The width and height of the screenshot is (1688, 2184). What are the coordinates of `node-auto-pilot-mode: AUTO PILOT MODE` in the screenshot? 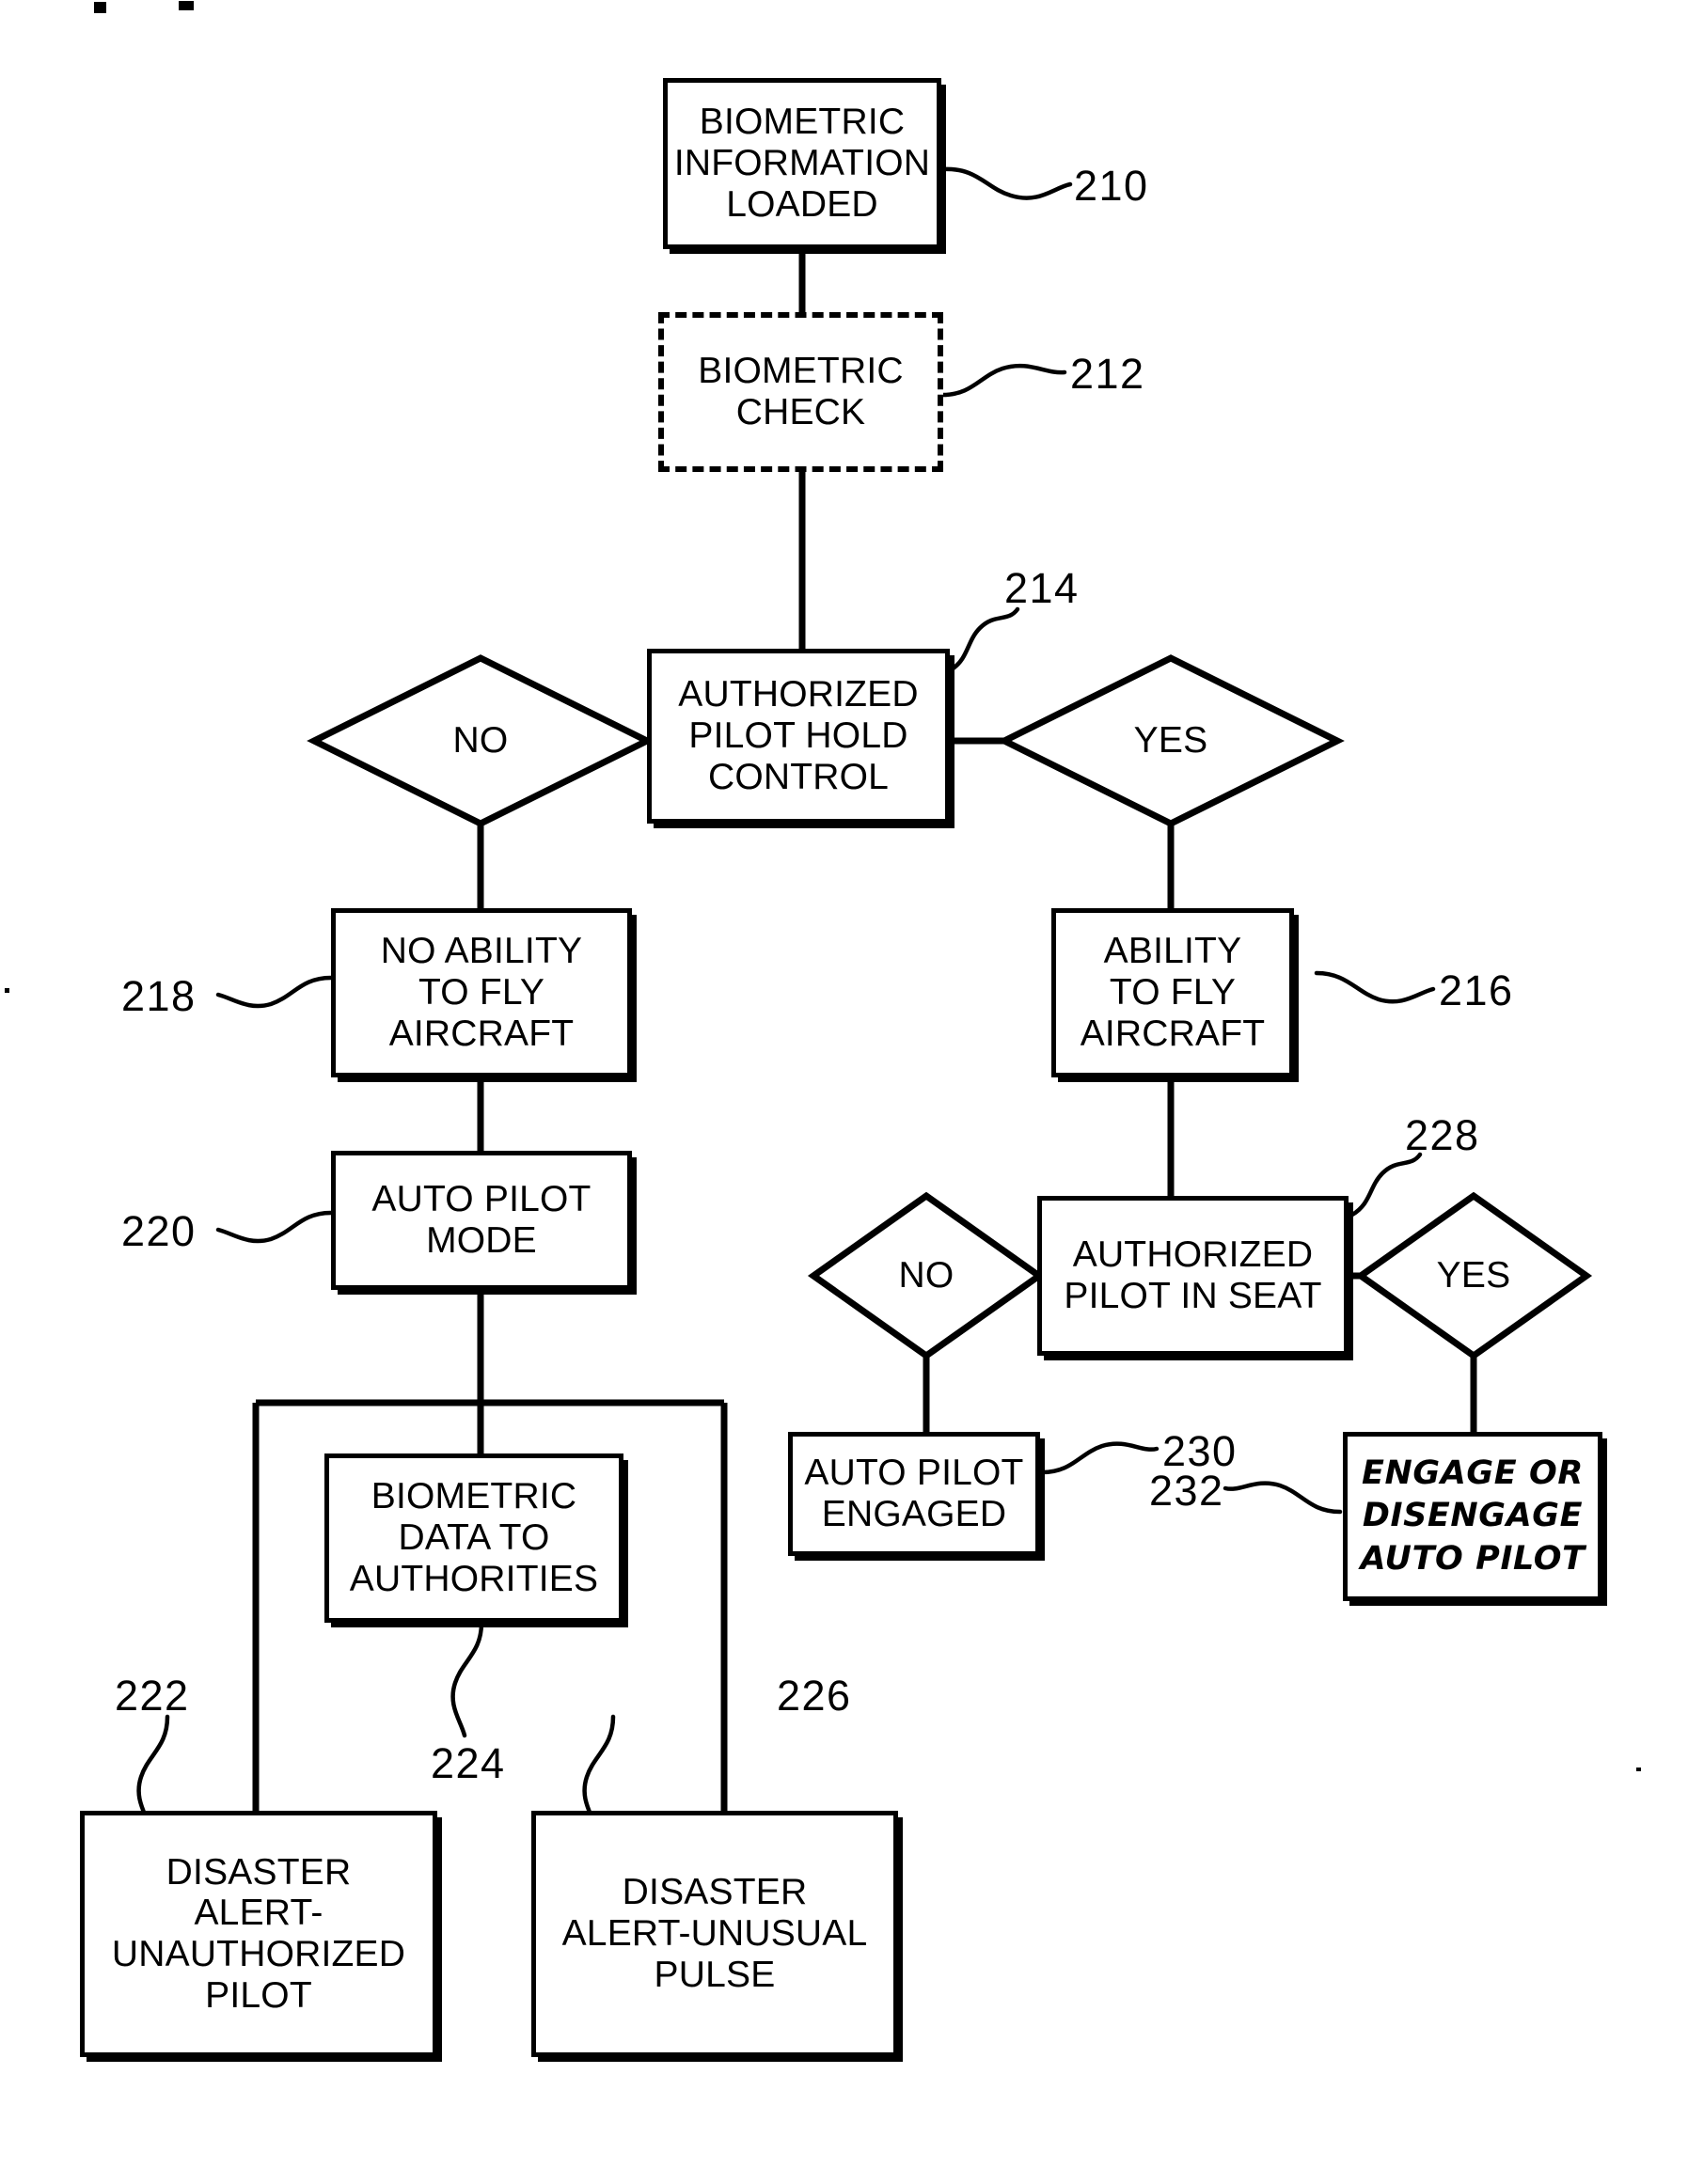 It's located at (481, 1220).